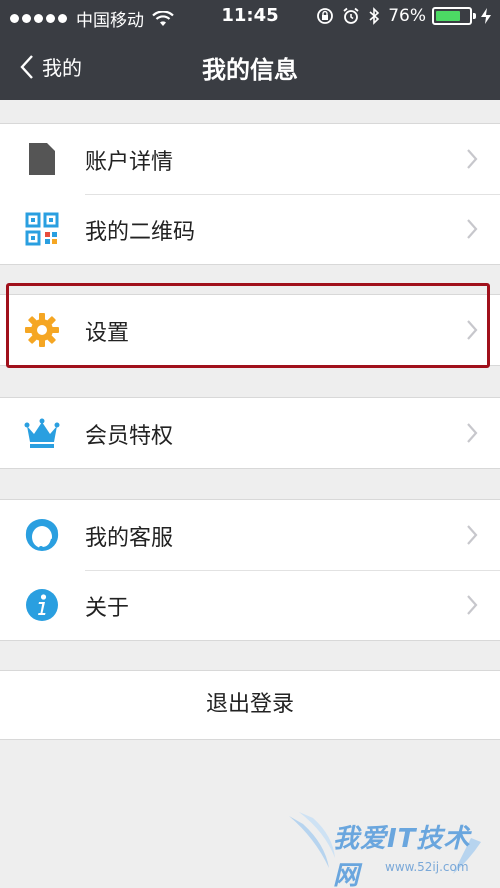 The width and height of the screenshot is (500, 888). Describe the element at coordinates (407, 16) in the screenshot. I see `battery-percent: 76%` at that location.